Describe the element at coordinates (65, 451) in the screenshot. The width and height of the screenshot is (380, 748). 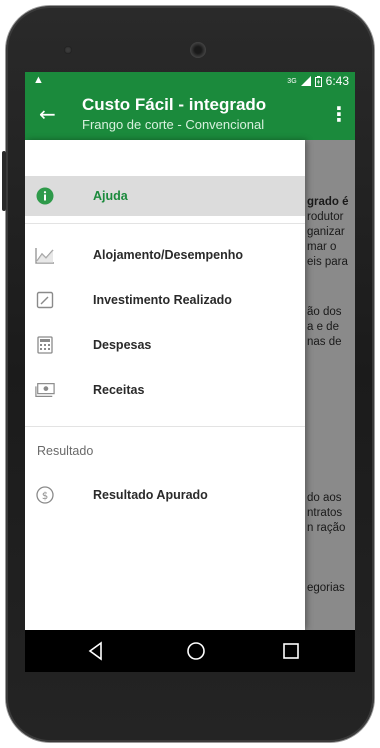
I see `section-header-resultado: Resultado` at that location.